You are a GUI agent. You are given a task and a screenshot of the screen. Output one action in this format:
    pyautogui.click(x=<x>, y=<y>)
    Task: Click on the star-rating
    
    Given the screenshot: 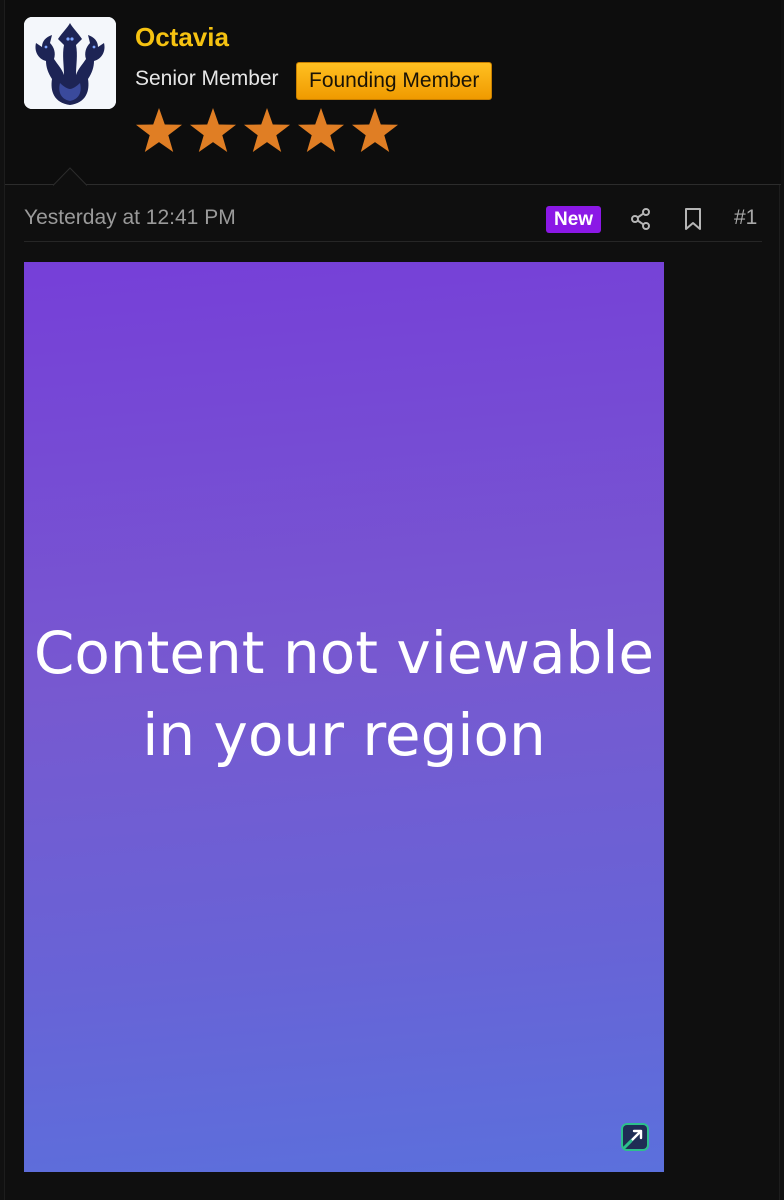 What is the action you would take?
    pyautogui.click(x=267, y=133)
    